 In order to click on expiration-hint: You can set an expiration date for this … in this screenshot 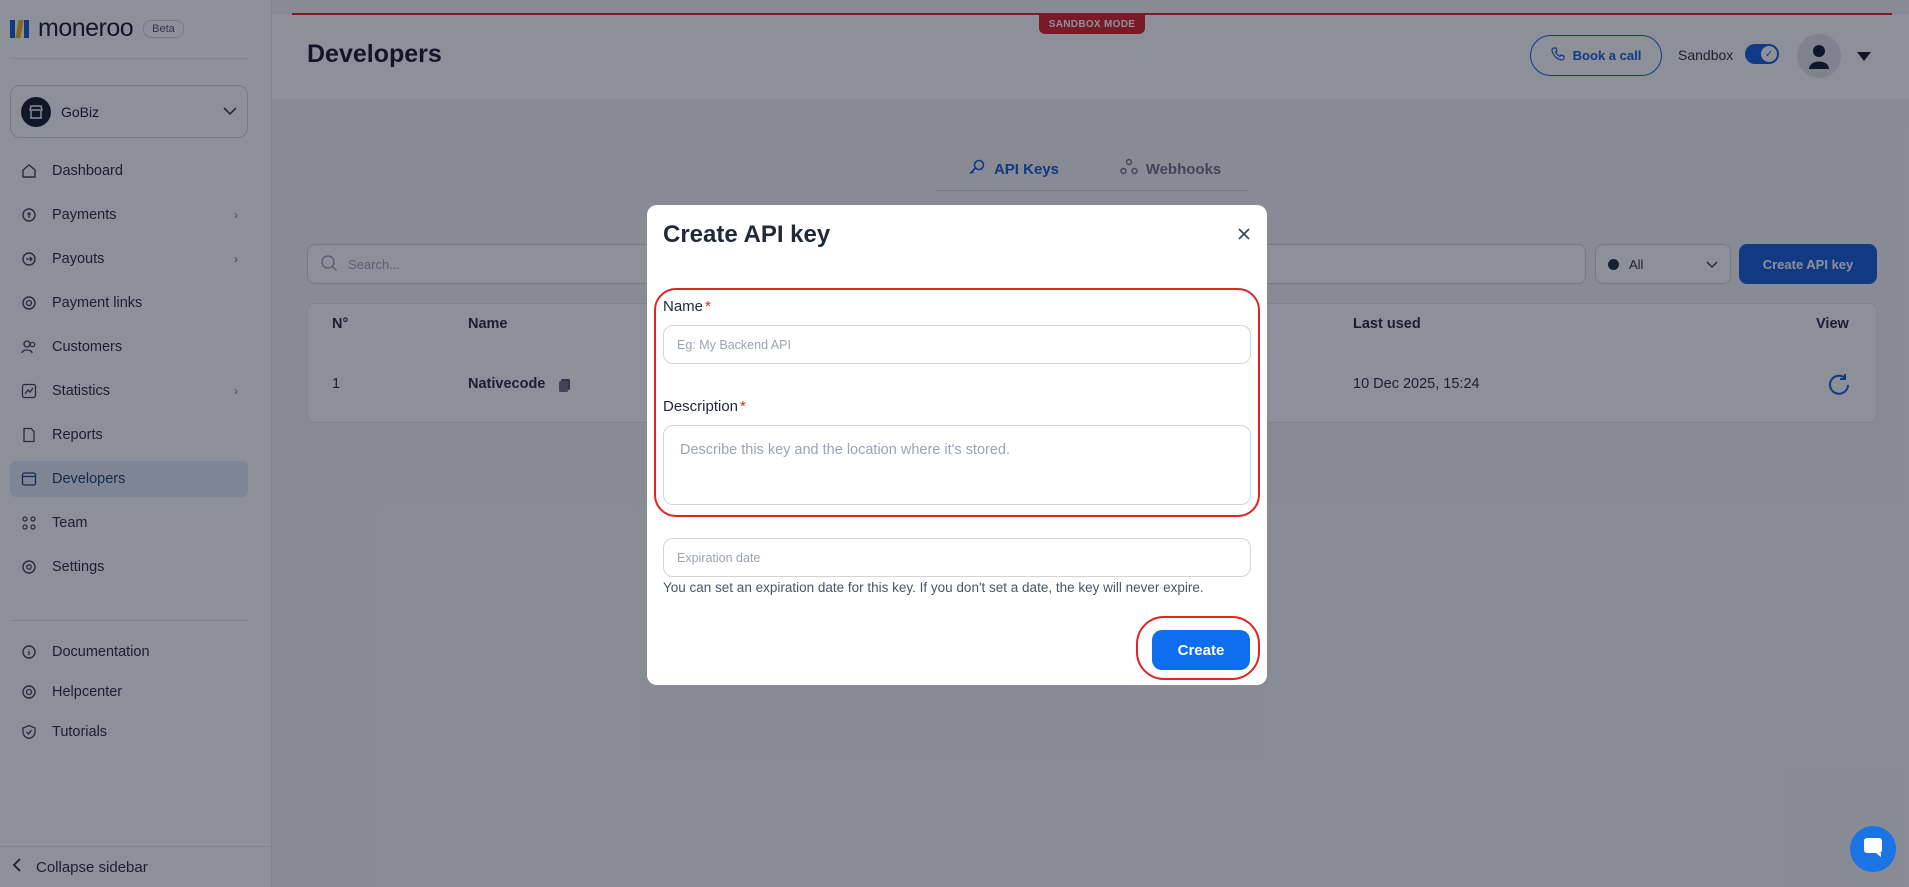, I will do `click(933, 587)`.